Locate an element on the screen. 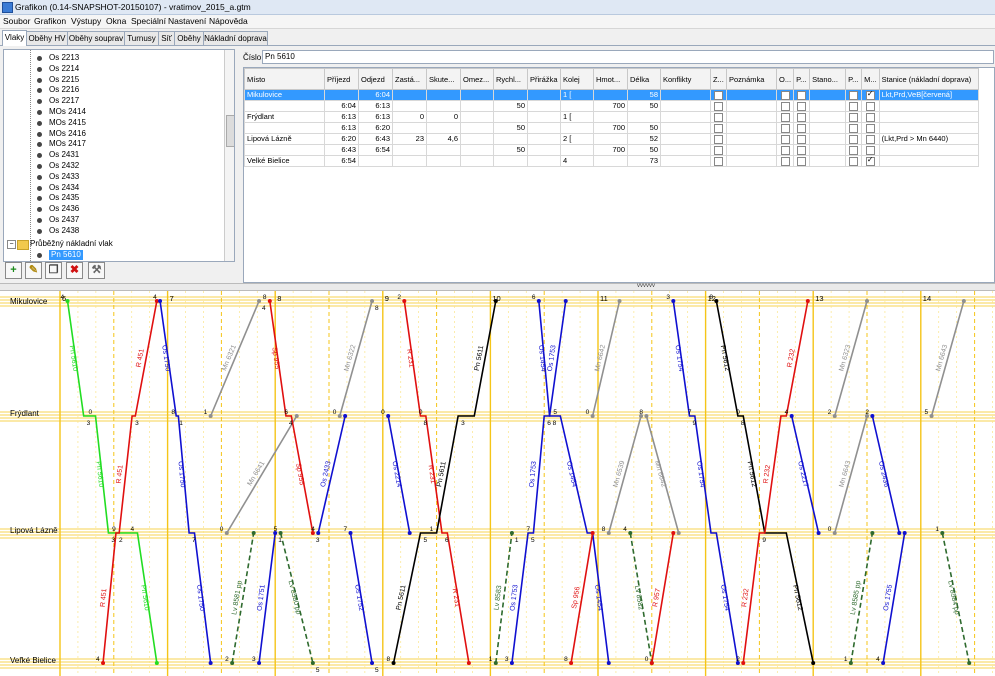 Image resolution: width=995 pixels, height=676 pixels. train-path is located at coordinates (291, 417).